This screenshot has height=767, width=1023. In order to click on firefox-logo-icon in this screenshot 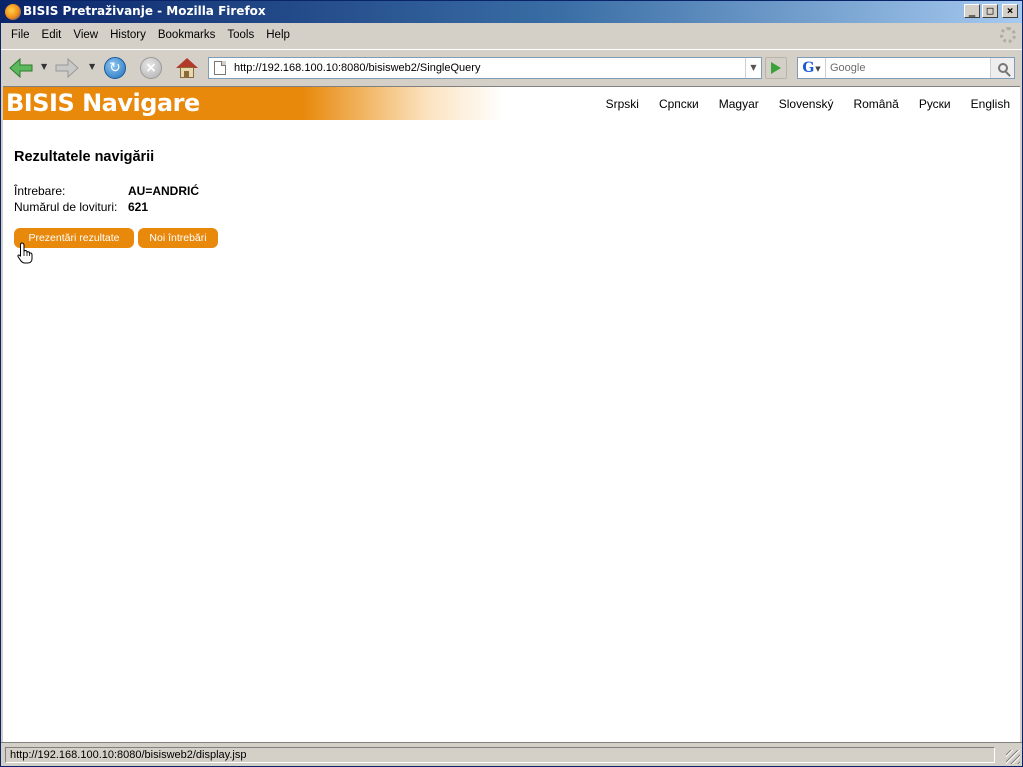, I will do `click(13, 12)`.